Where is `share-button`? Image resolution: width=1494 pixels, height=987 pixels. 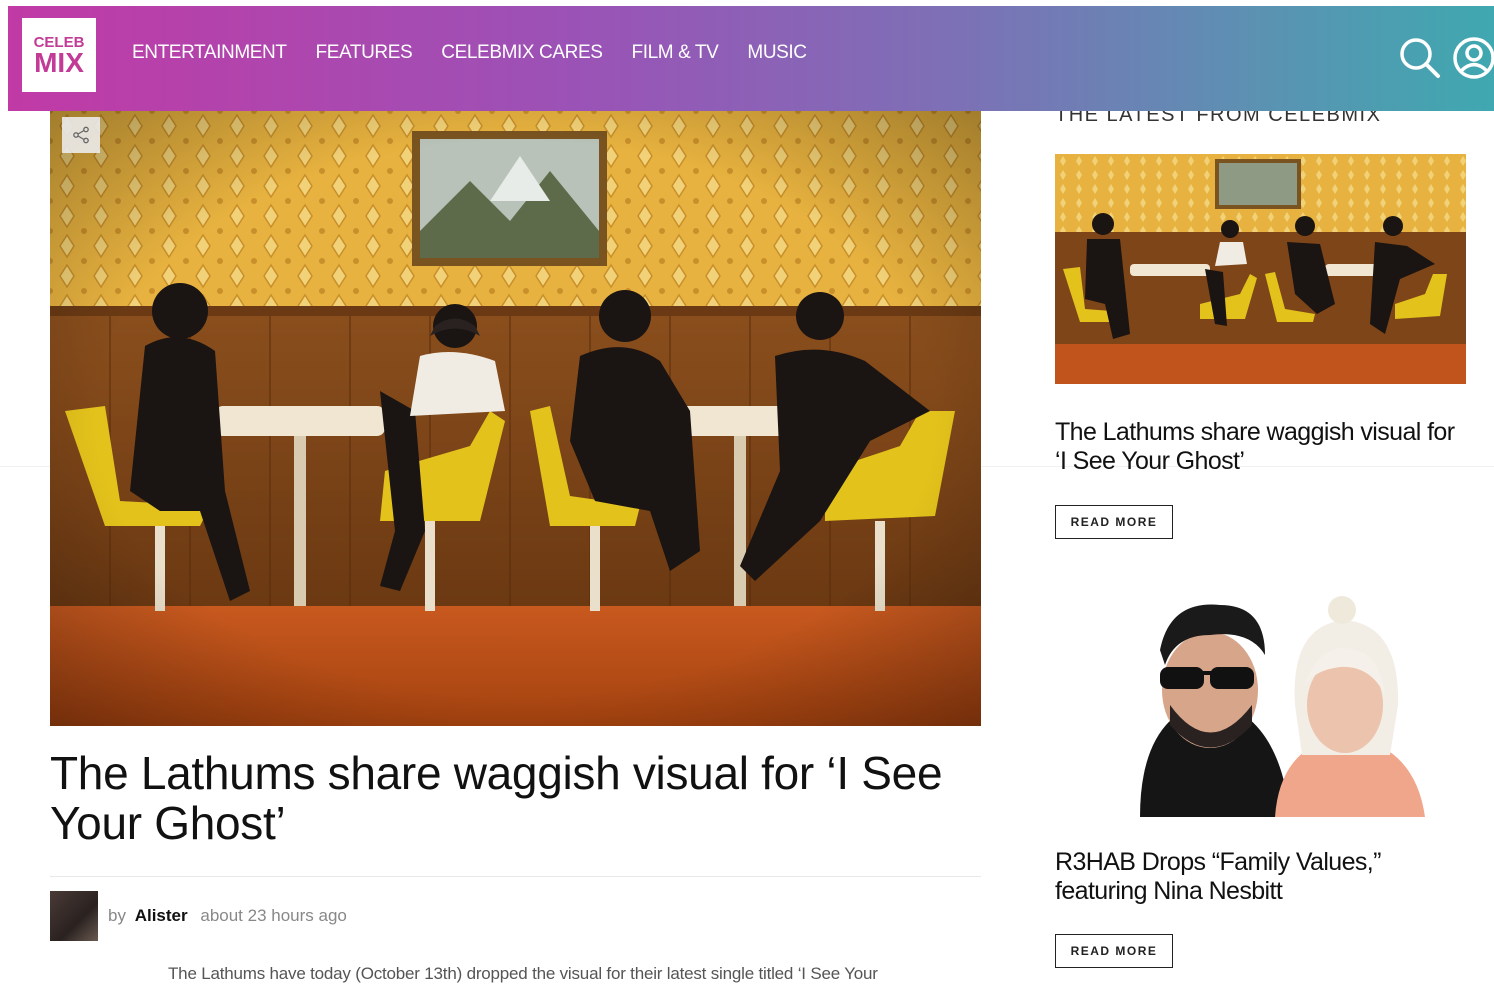
share-button is located at coordinates (81, 135).